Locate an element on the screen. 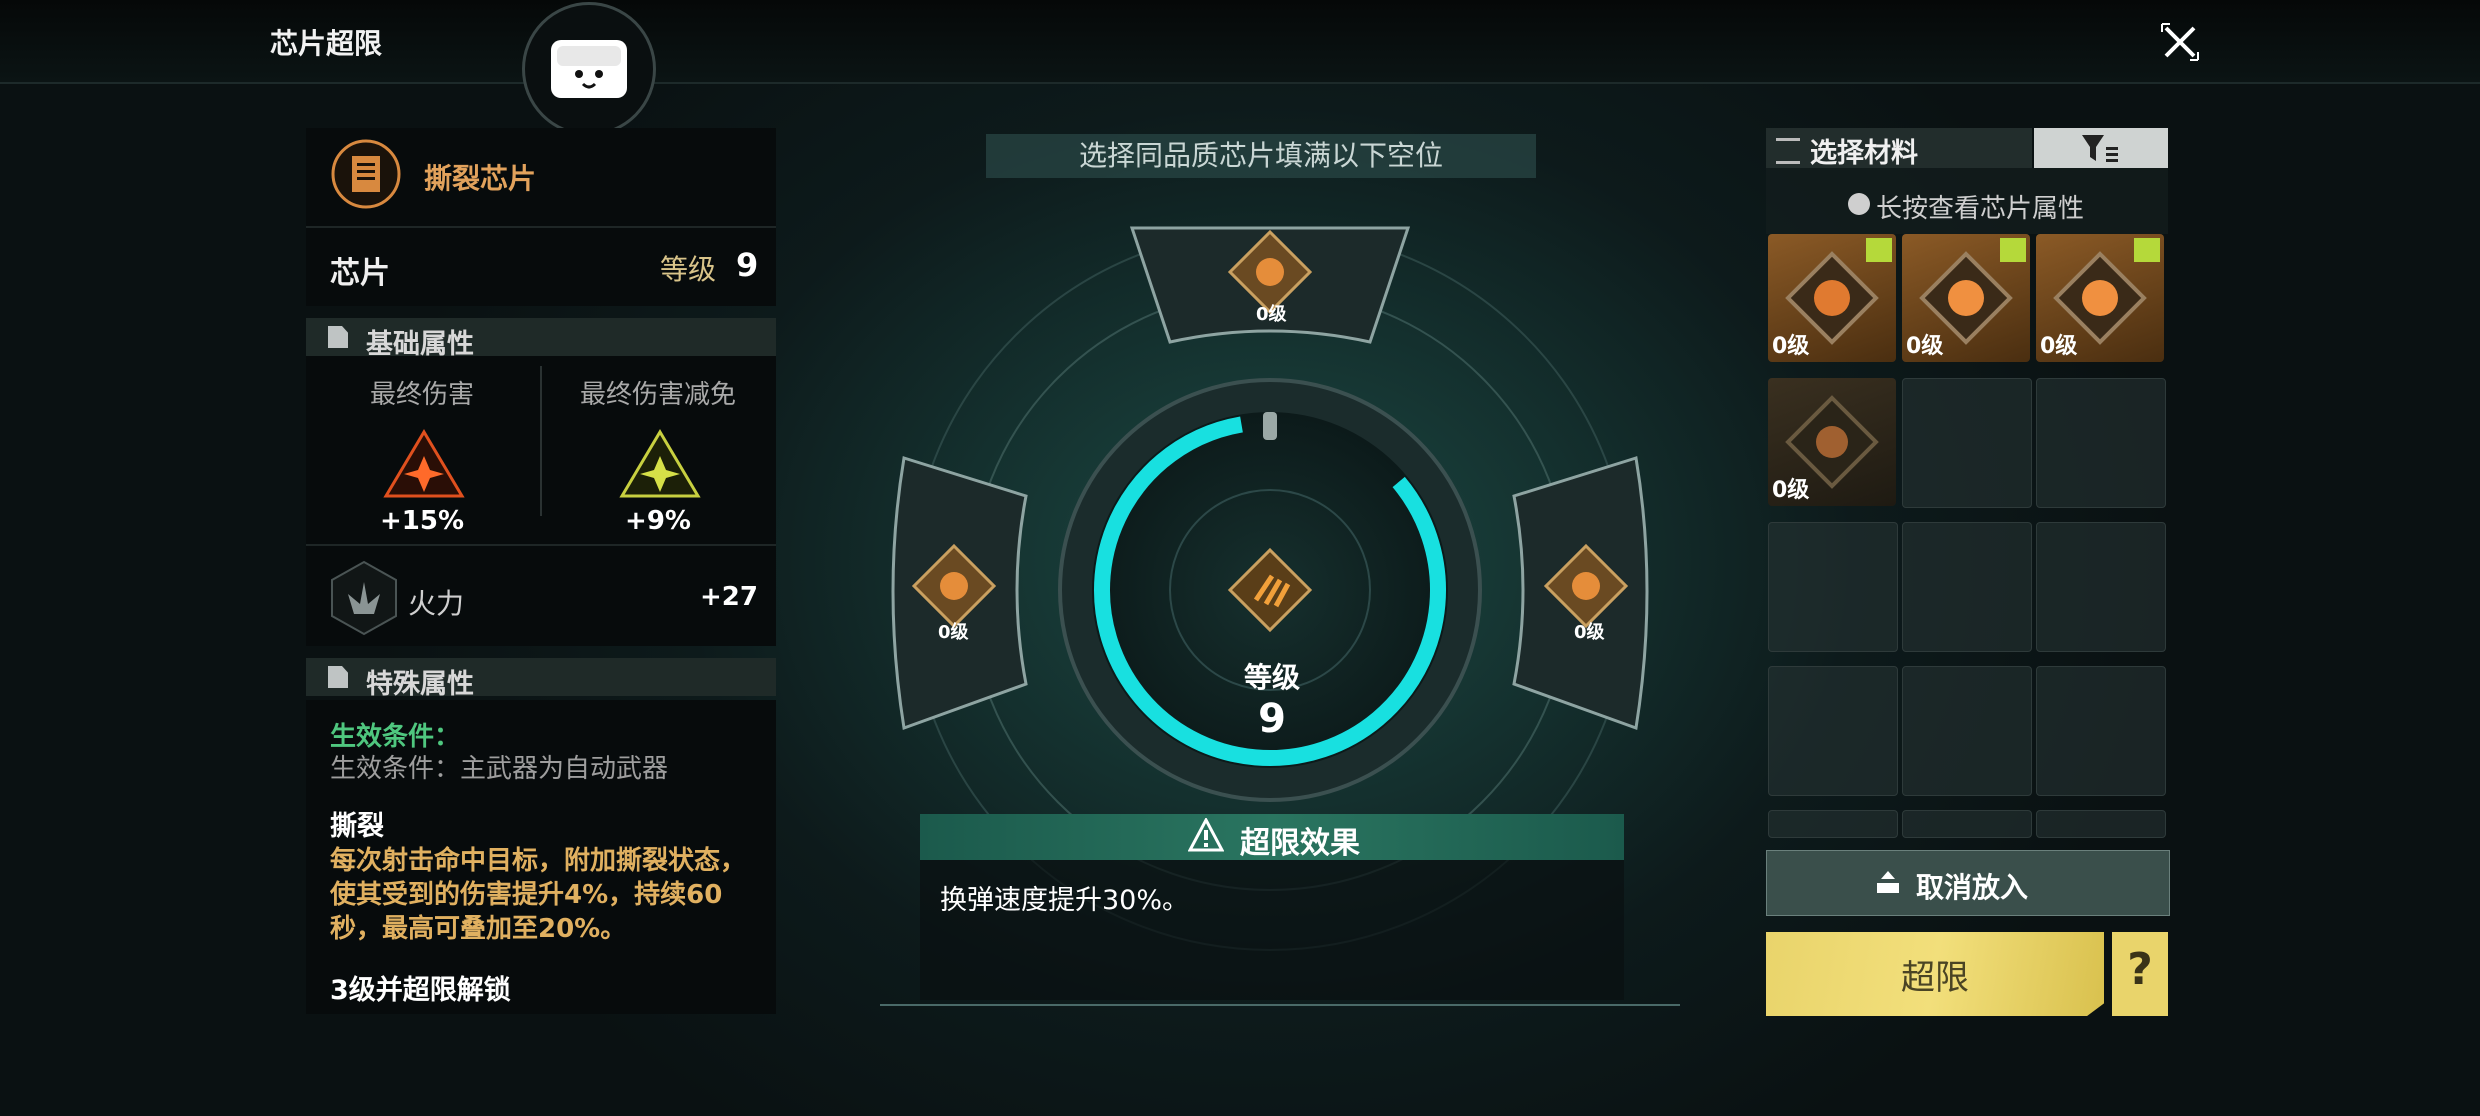  damage-reduction-icon is located at coordinates (660, 466).